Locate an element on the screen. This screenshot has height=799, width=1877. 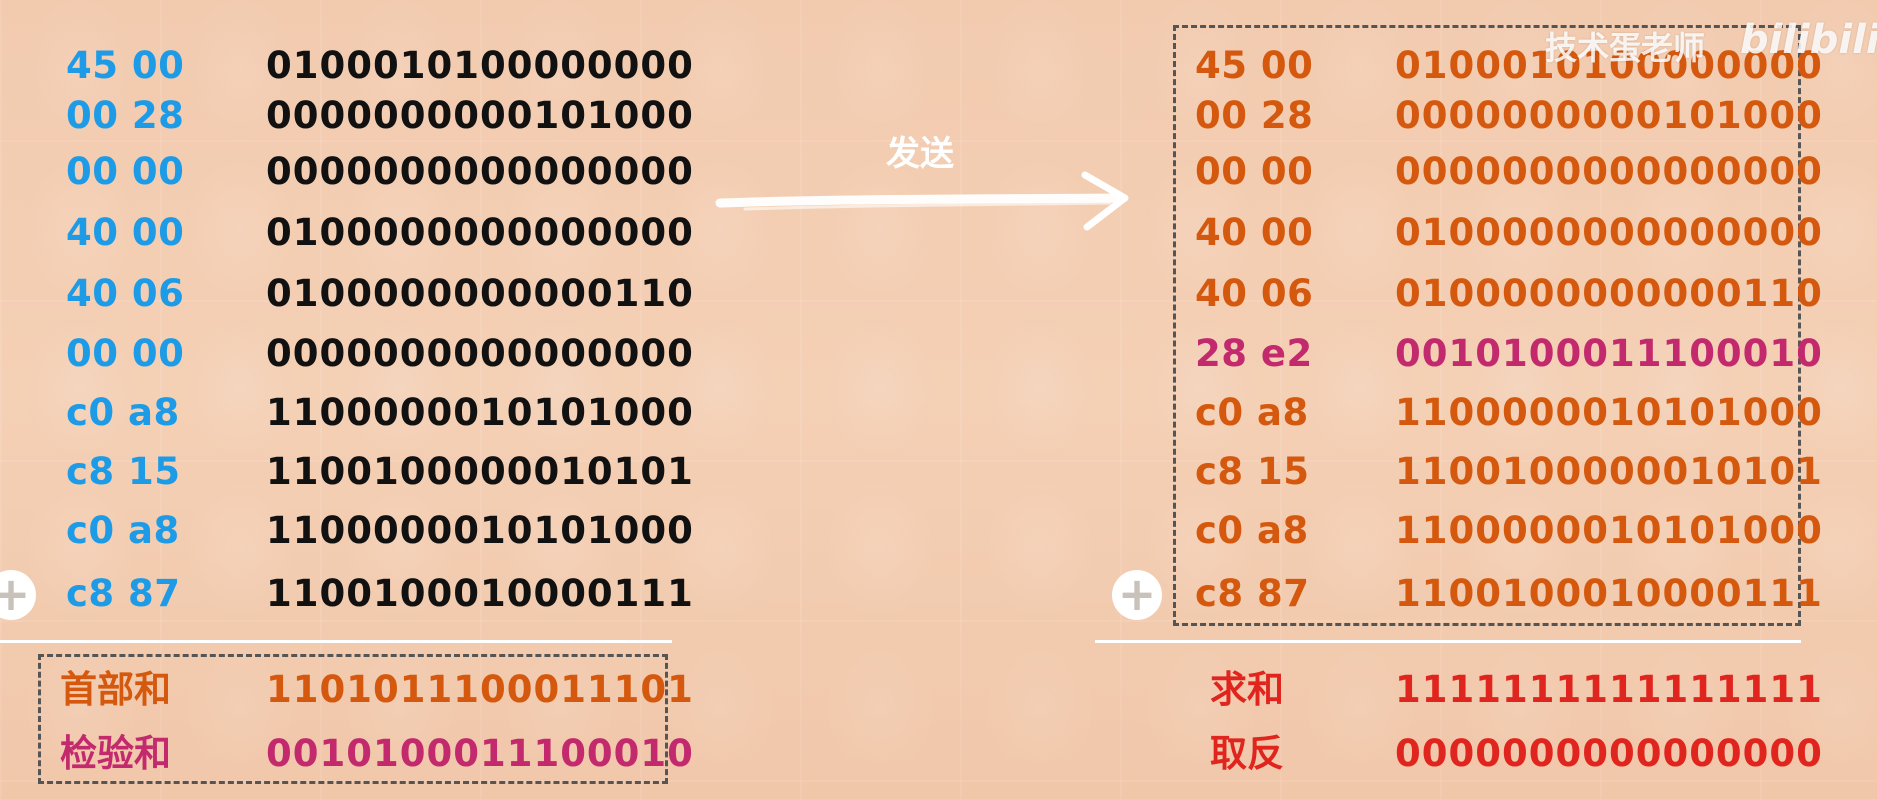
right-bin-4: 0100000000000110 is located at coordinates (1609, 293).